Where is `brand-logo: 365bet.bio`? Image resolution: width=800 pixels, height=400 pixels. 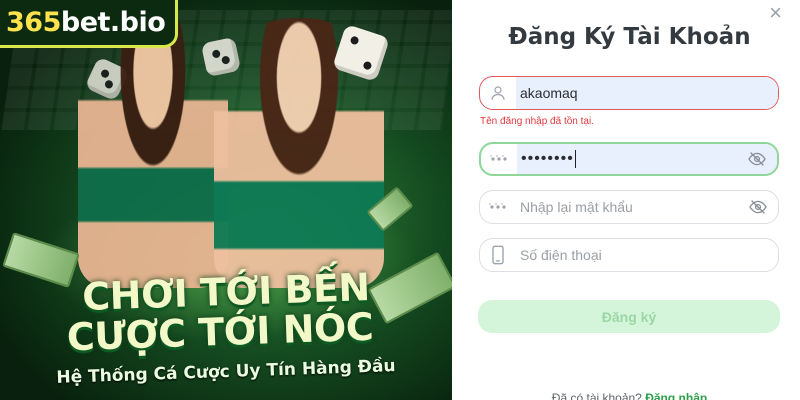
brand-logo: 365bet.bio is located at coordinates (89, 24).